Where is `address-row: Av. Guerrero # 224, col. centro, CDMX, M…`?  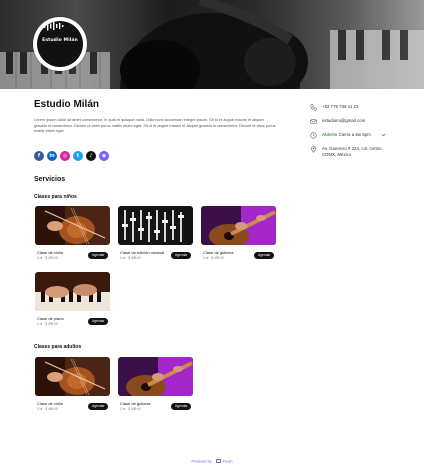 address-row: Av. Guerrero # 224, col. centro, CDMX, M… is located at coordinates (350, 152).